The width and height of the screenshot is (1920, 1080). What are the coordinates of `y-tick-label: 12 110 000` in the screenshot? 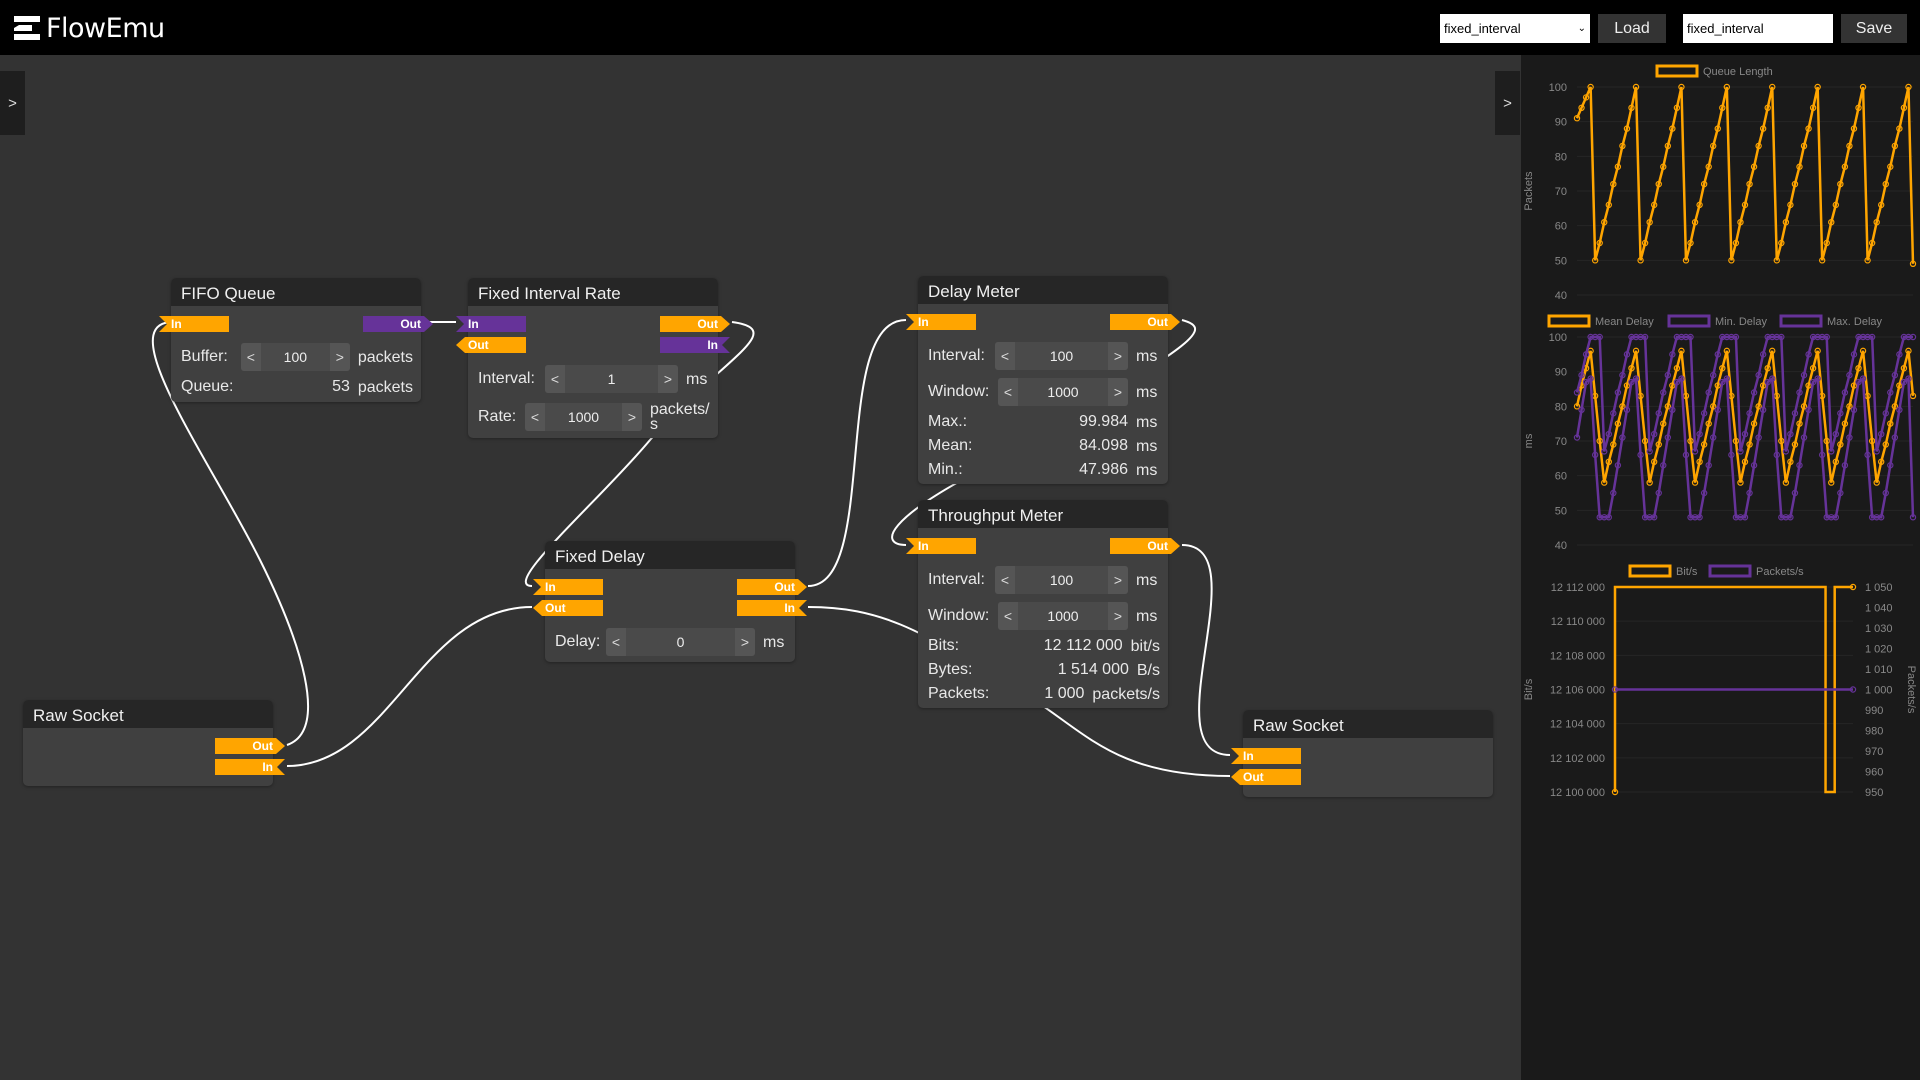 It's located at (1578, 622).